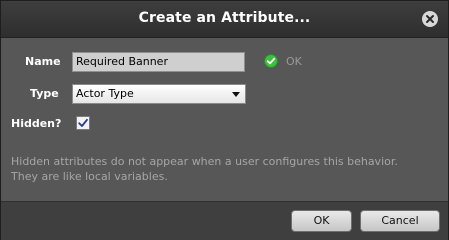 This screenshot has width=449, height=240. What do you see at coordinates (236, 94) in the screenshot?
I see `chevron-down-icon` at bounding box center [236, 94].